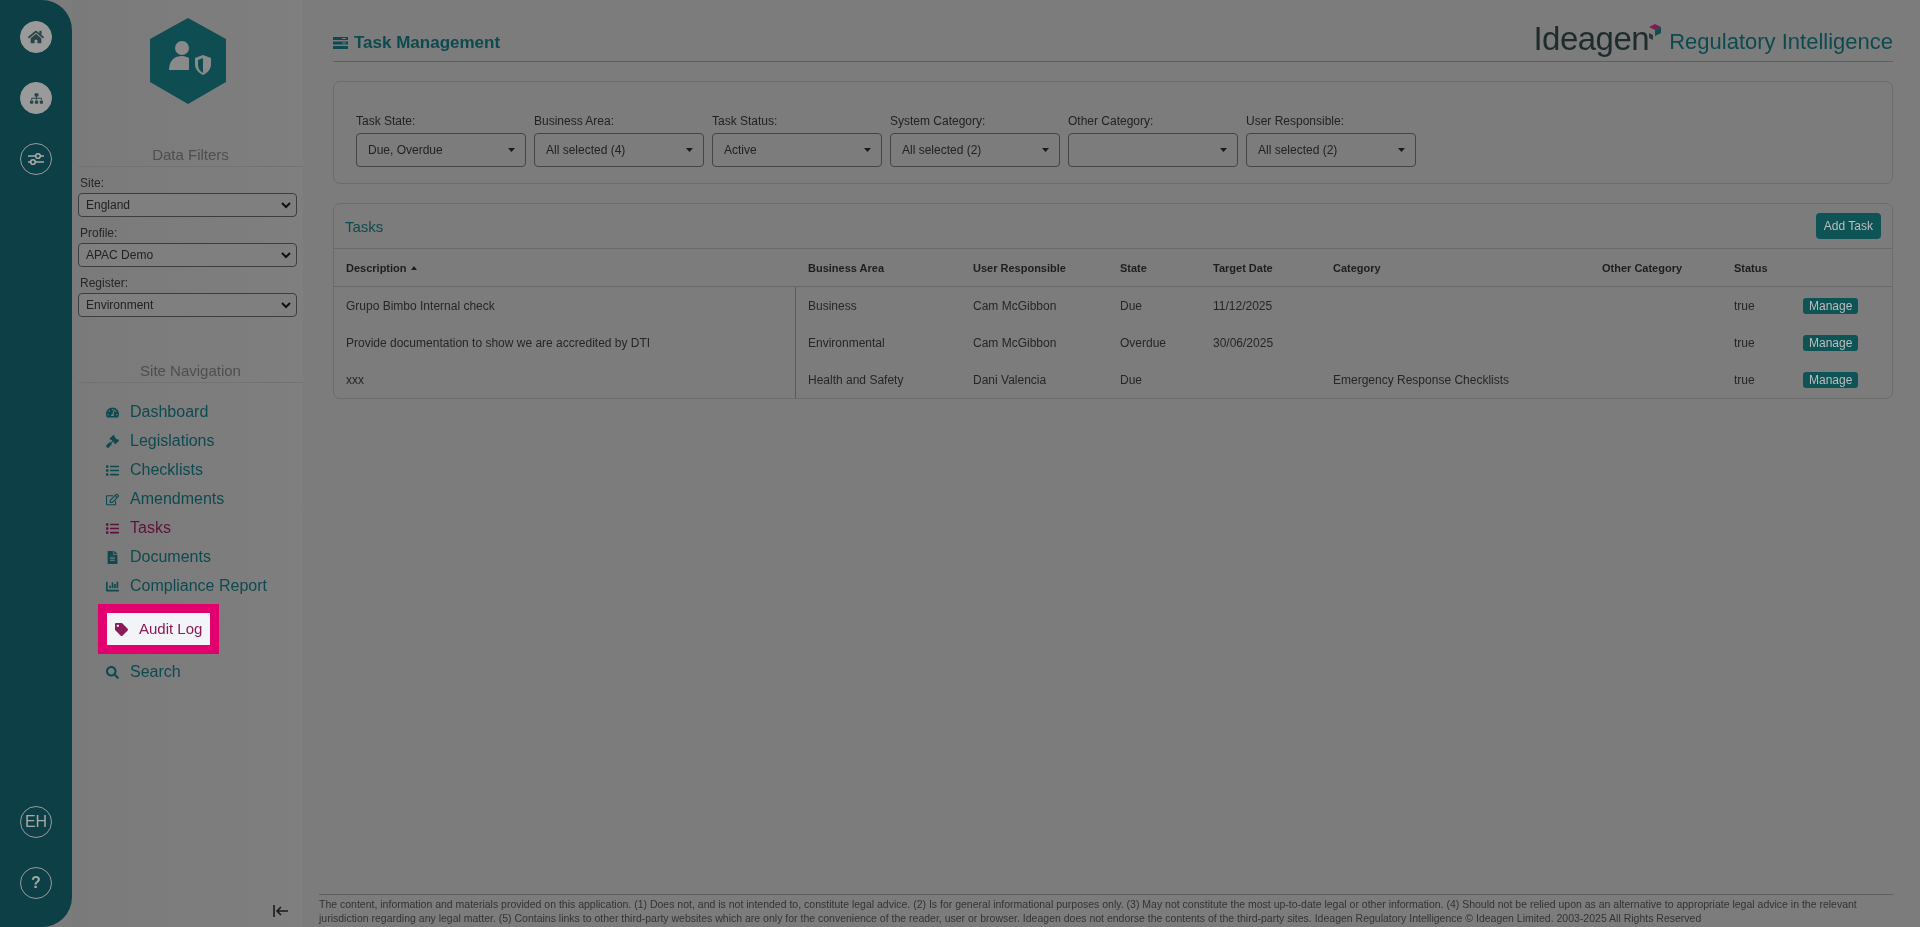 Image resolution: width=1920 pixels, height=927 pixels. Describe the element at coordinates (1848, 226) in the screenshot. I see `add-task-button: Add Task` at that location.